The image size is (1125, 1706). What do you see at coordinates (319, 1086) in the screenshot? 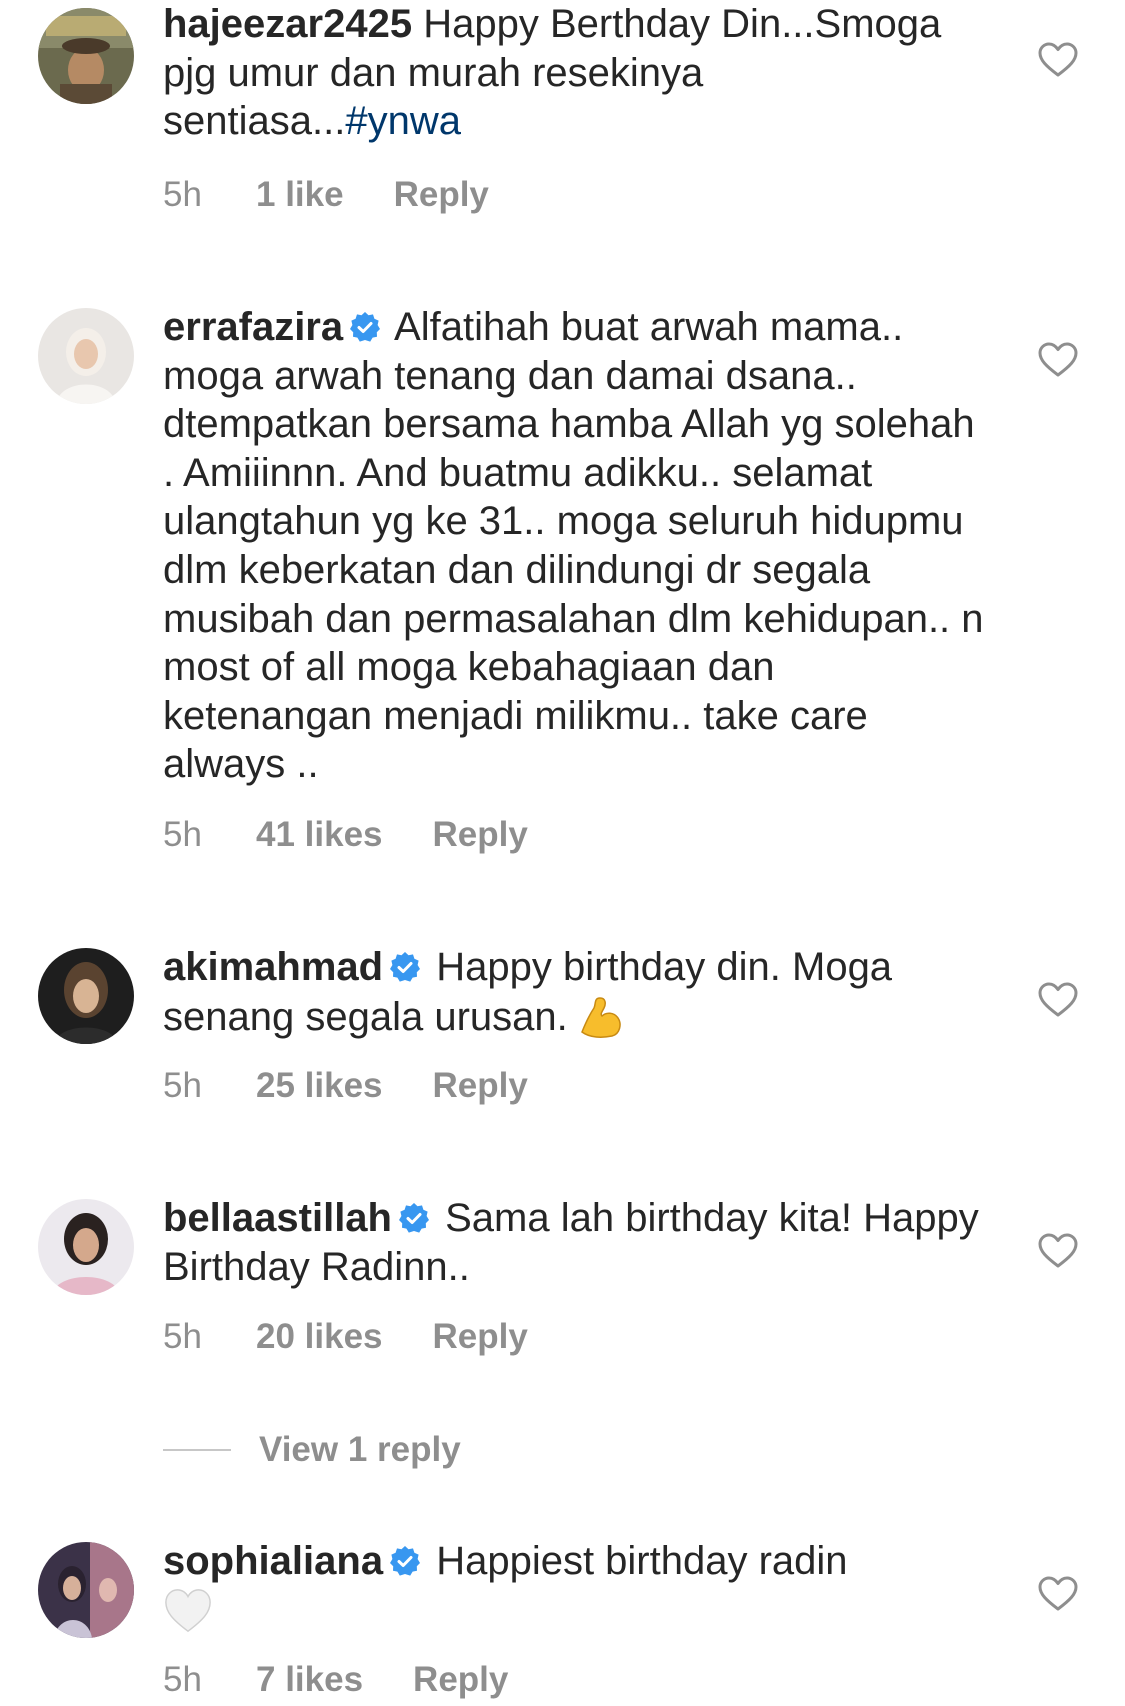
I see `likes-count: 25 likes` at bounding box center [319, 1086].